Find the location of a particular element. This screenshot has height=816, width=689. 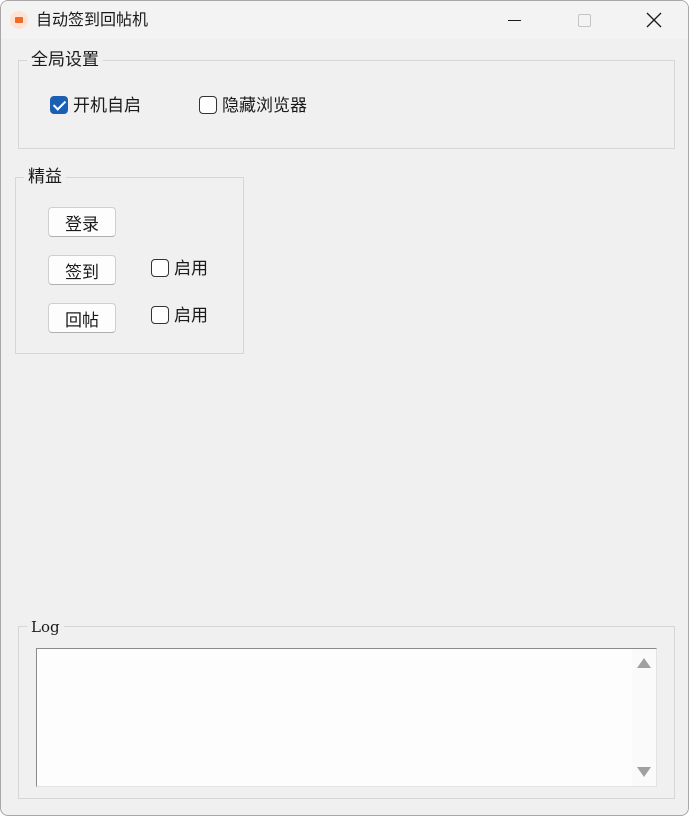

login-button: 登录 is located at coordinates (82, 222).